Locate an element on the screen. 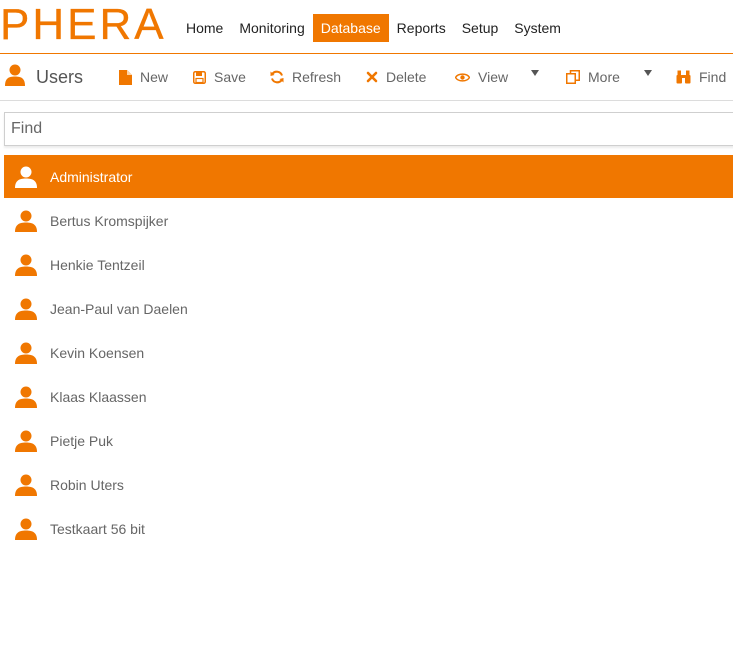 The image size is (733, 657). delete-button: Delete is located at coordinates (396, 77).